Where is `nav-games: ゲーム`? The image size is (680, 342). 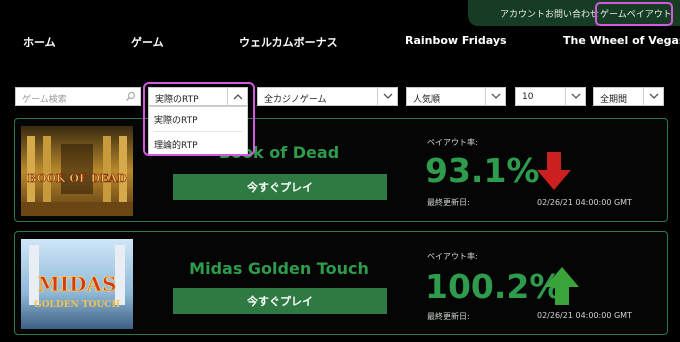
nav-games: ゲーム is located at coordinates (147, 42).